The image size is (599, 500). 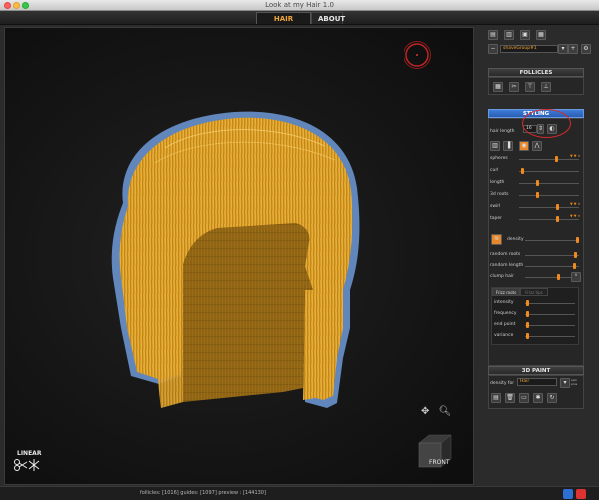 What do you see at coordinates (283, 23) in the screenshot?
I see `tab-hair-saloon: HAIR SALOON` at bounding box center [283, 23].